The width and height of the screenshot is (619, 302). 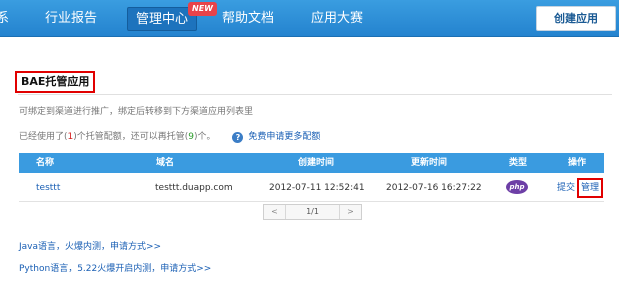 What do you see at coordinates (350, 212) in the screenshot?
I see `next-page-button: >` at bounding box center [350, 212].